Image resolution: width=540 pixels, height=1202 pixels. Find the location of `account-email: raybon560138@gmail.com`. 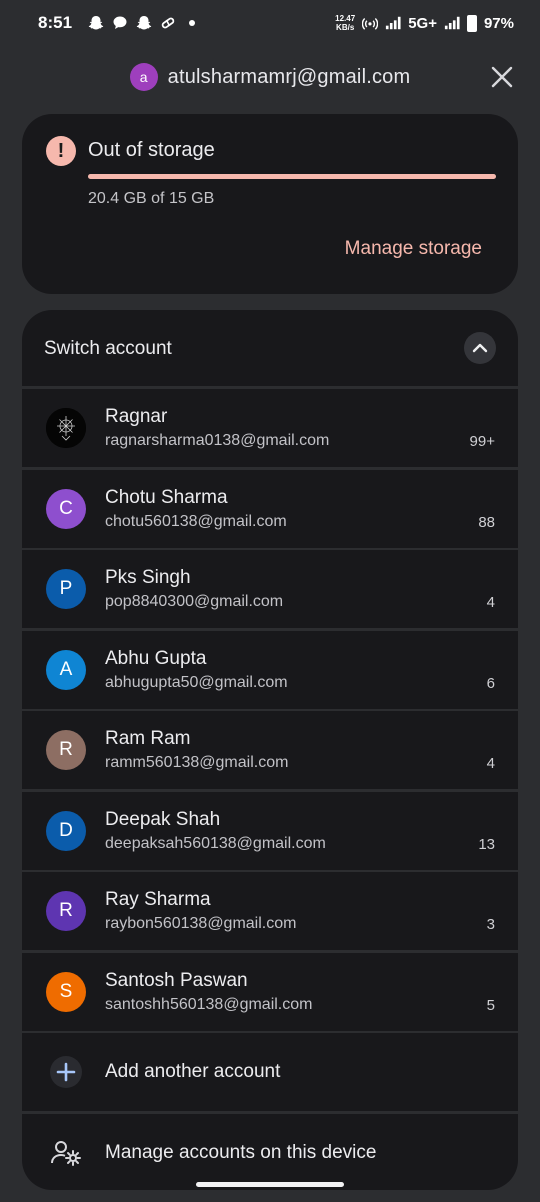

account-email: raybon560138@gmail.com is located at coordinates (201, 923).